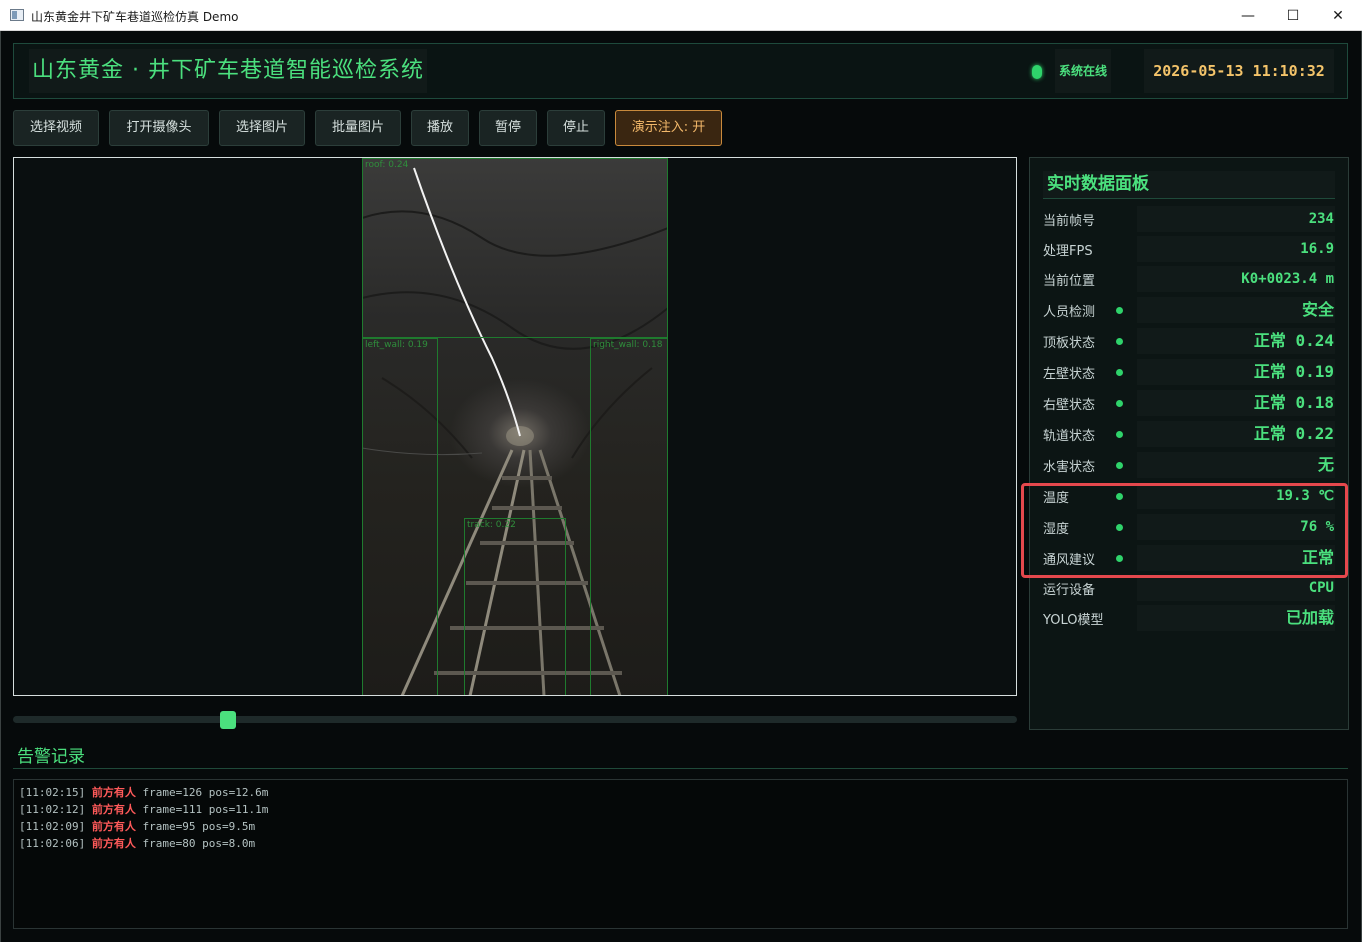 Image resolution: width=1362 pixels, height=942 pixels. What do you see at coordinates (1037, 72) in the screenshot?
I see `online-status-icon` at bounding box center [1037, 72].